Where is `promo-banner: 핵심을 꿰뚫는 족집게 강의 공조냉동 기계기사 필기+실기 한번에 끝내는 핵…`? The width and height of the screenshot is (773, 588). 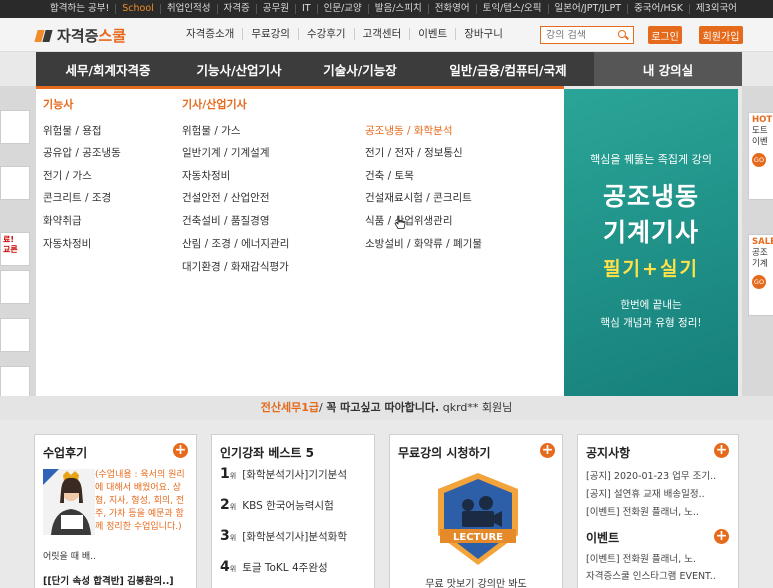
promo-banner: 핵심을 꿰뚫는 족집게 강의 공조냉동 기계기사 필기+실기 한번에 끝내는 핵… is located at coordinates (651, 242).